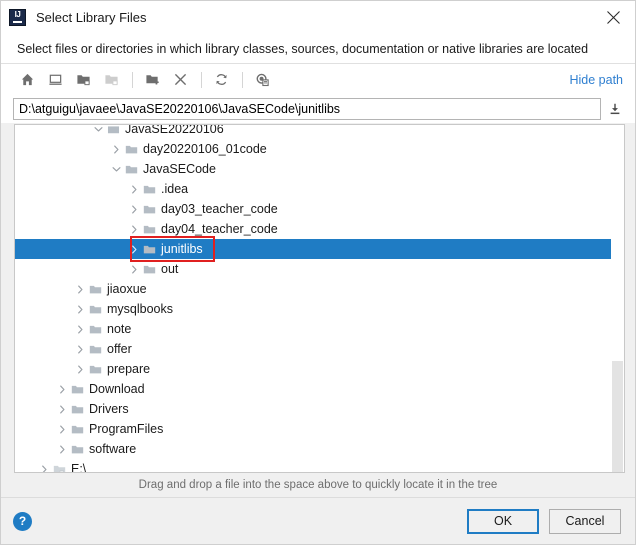 The image size is (636, 545). What do you see at coordinates (126, 429) in the screenshot?
I see `tree-row-label: ProgramFiles` at bounding box center [126, 429].